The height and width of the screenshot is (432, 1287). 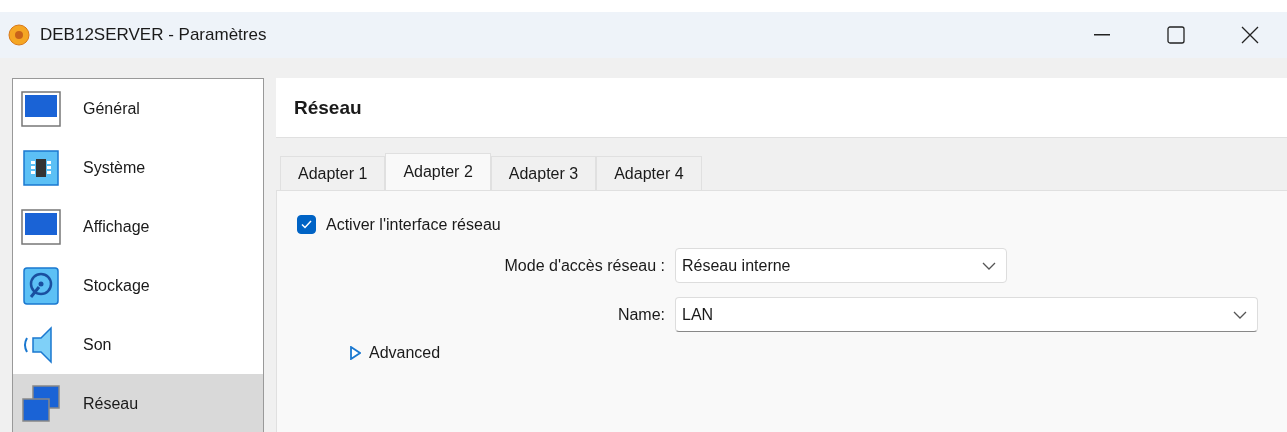 I want to click on advanced-toggle: Advanced, so click(x=395, y=353).